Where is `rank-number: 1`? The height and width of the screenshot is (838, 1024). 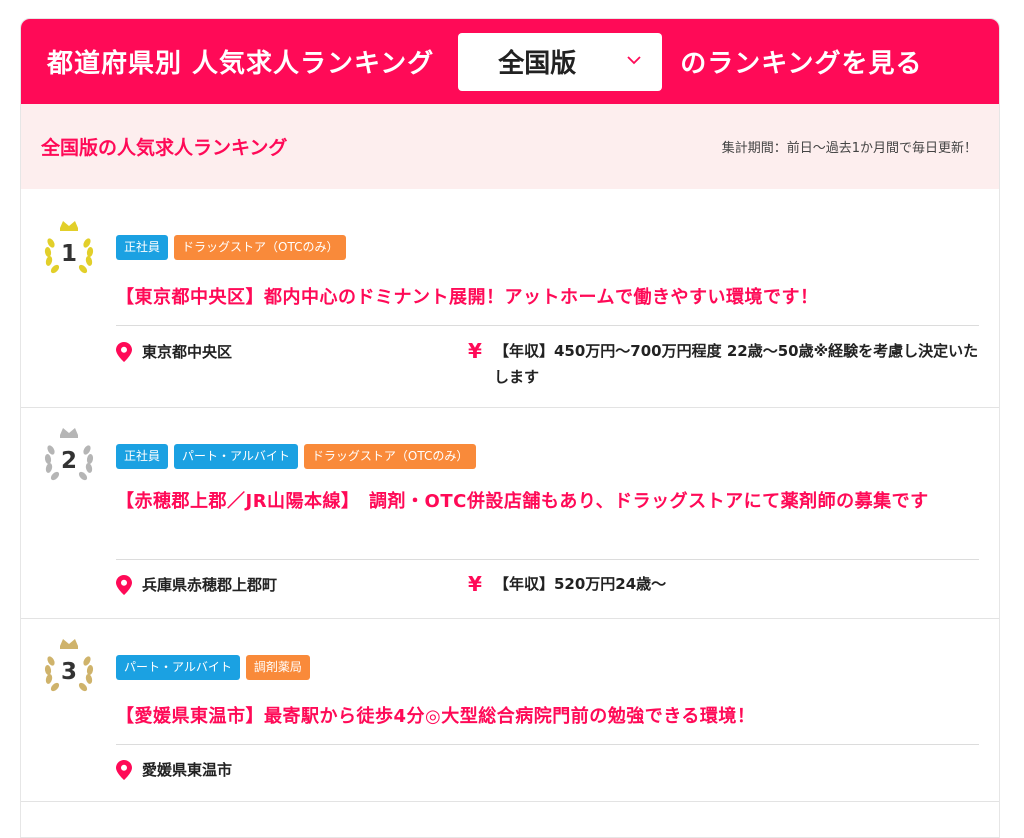 rank-number: 1 is located at coordinates (68, 254).